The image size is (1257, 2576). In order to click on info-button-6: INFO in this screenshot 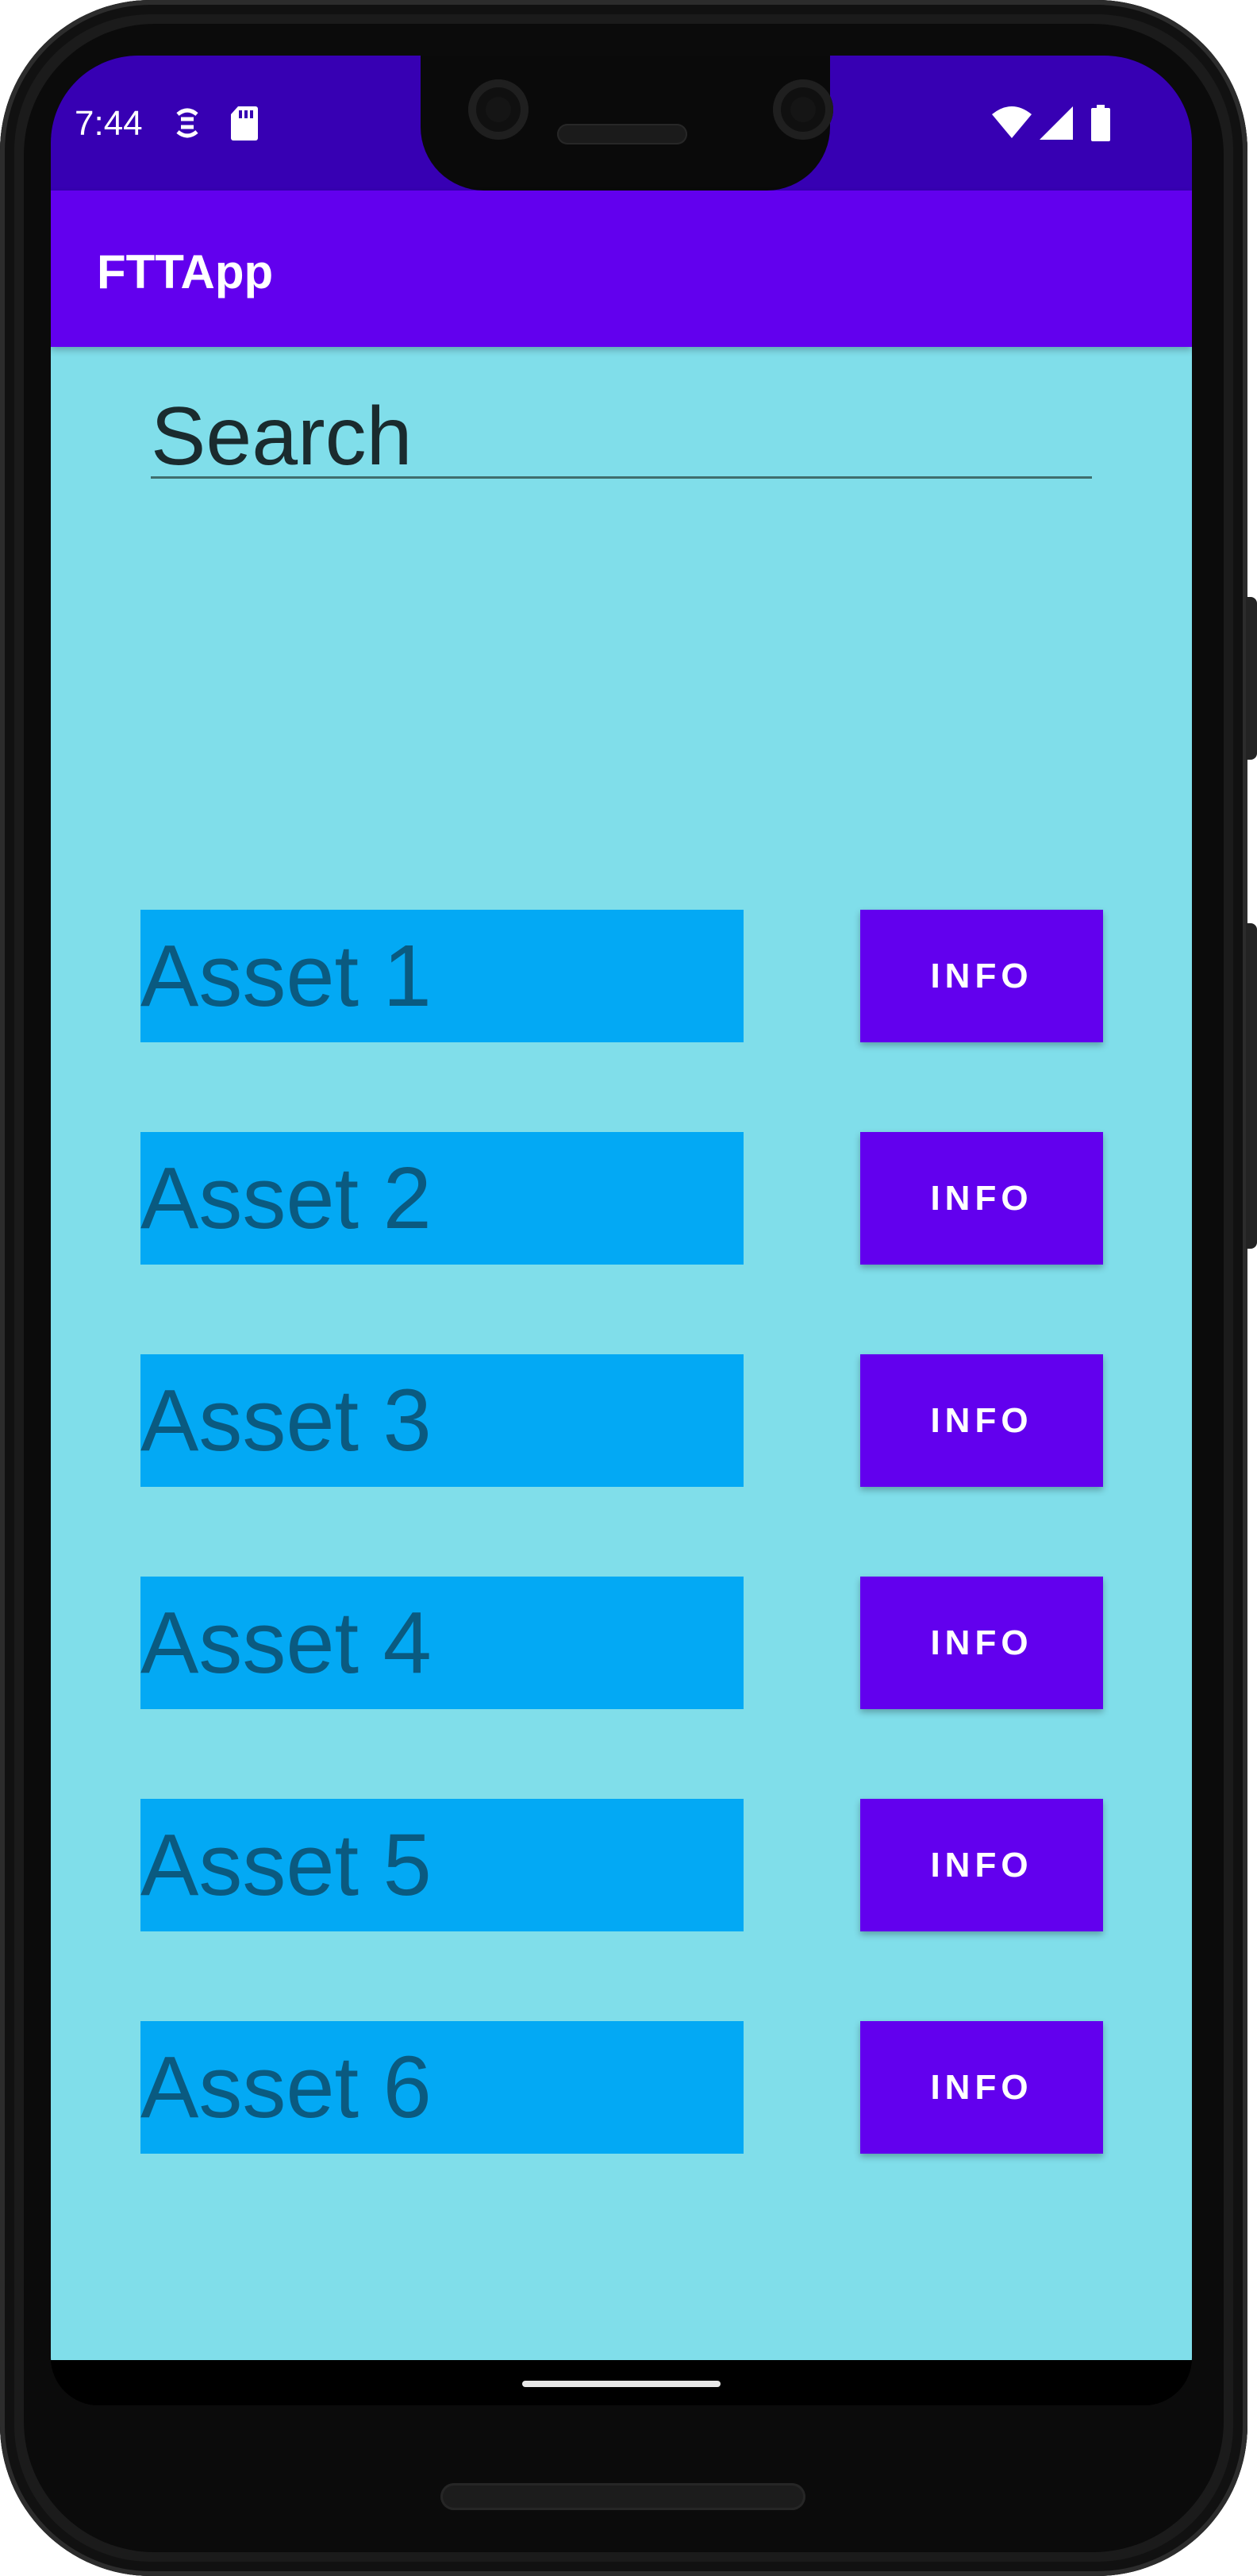, I will do `click(981, 2087)`.